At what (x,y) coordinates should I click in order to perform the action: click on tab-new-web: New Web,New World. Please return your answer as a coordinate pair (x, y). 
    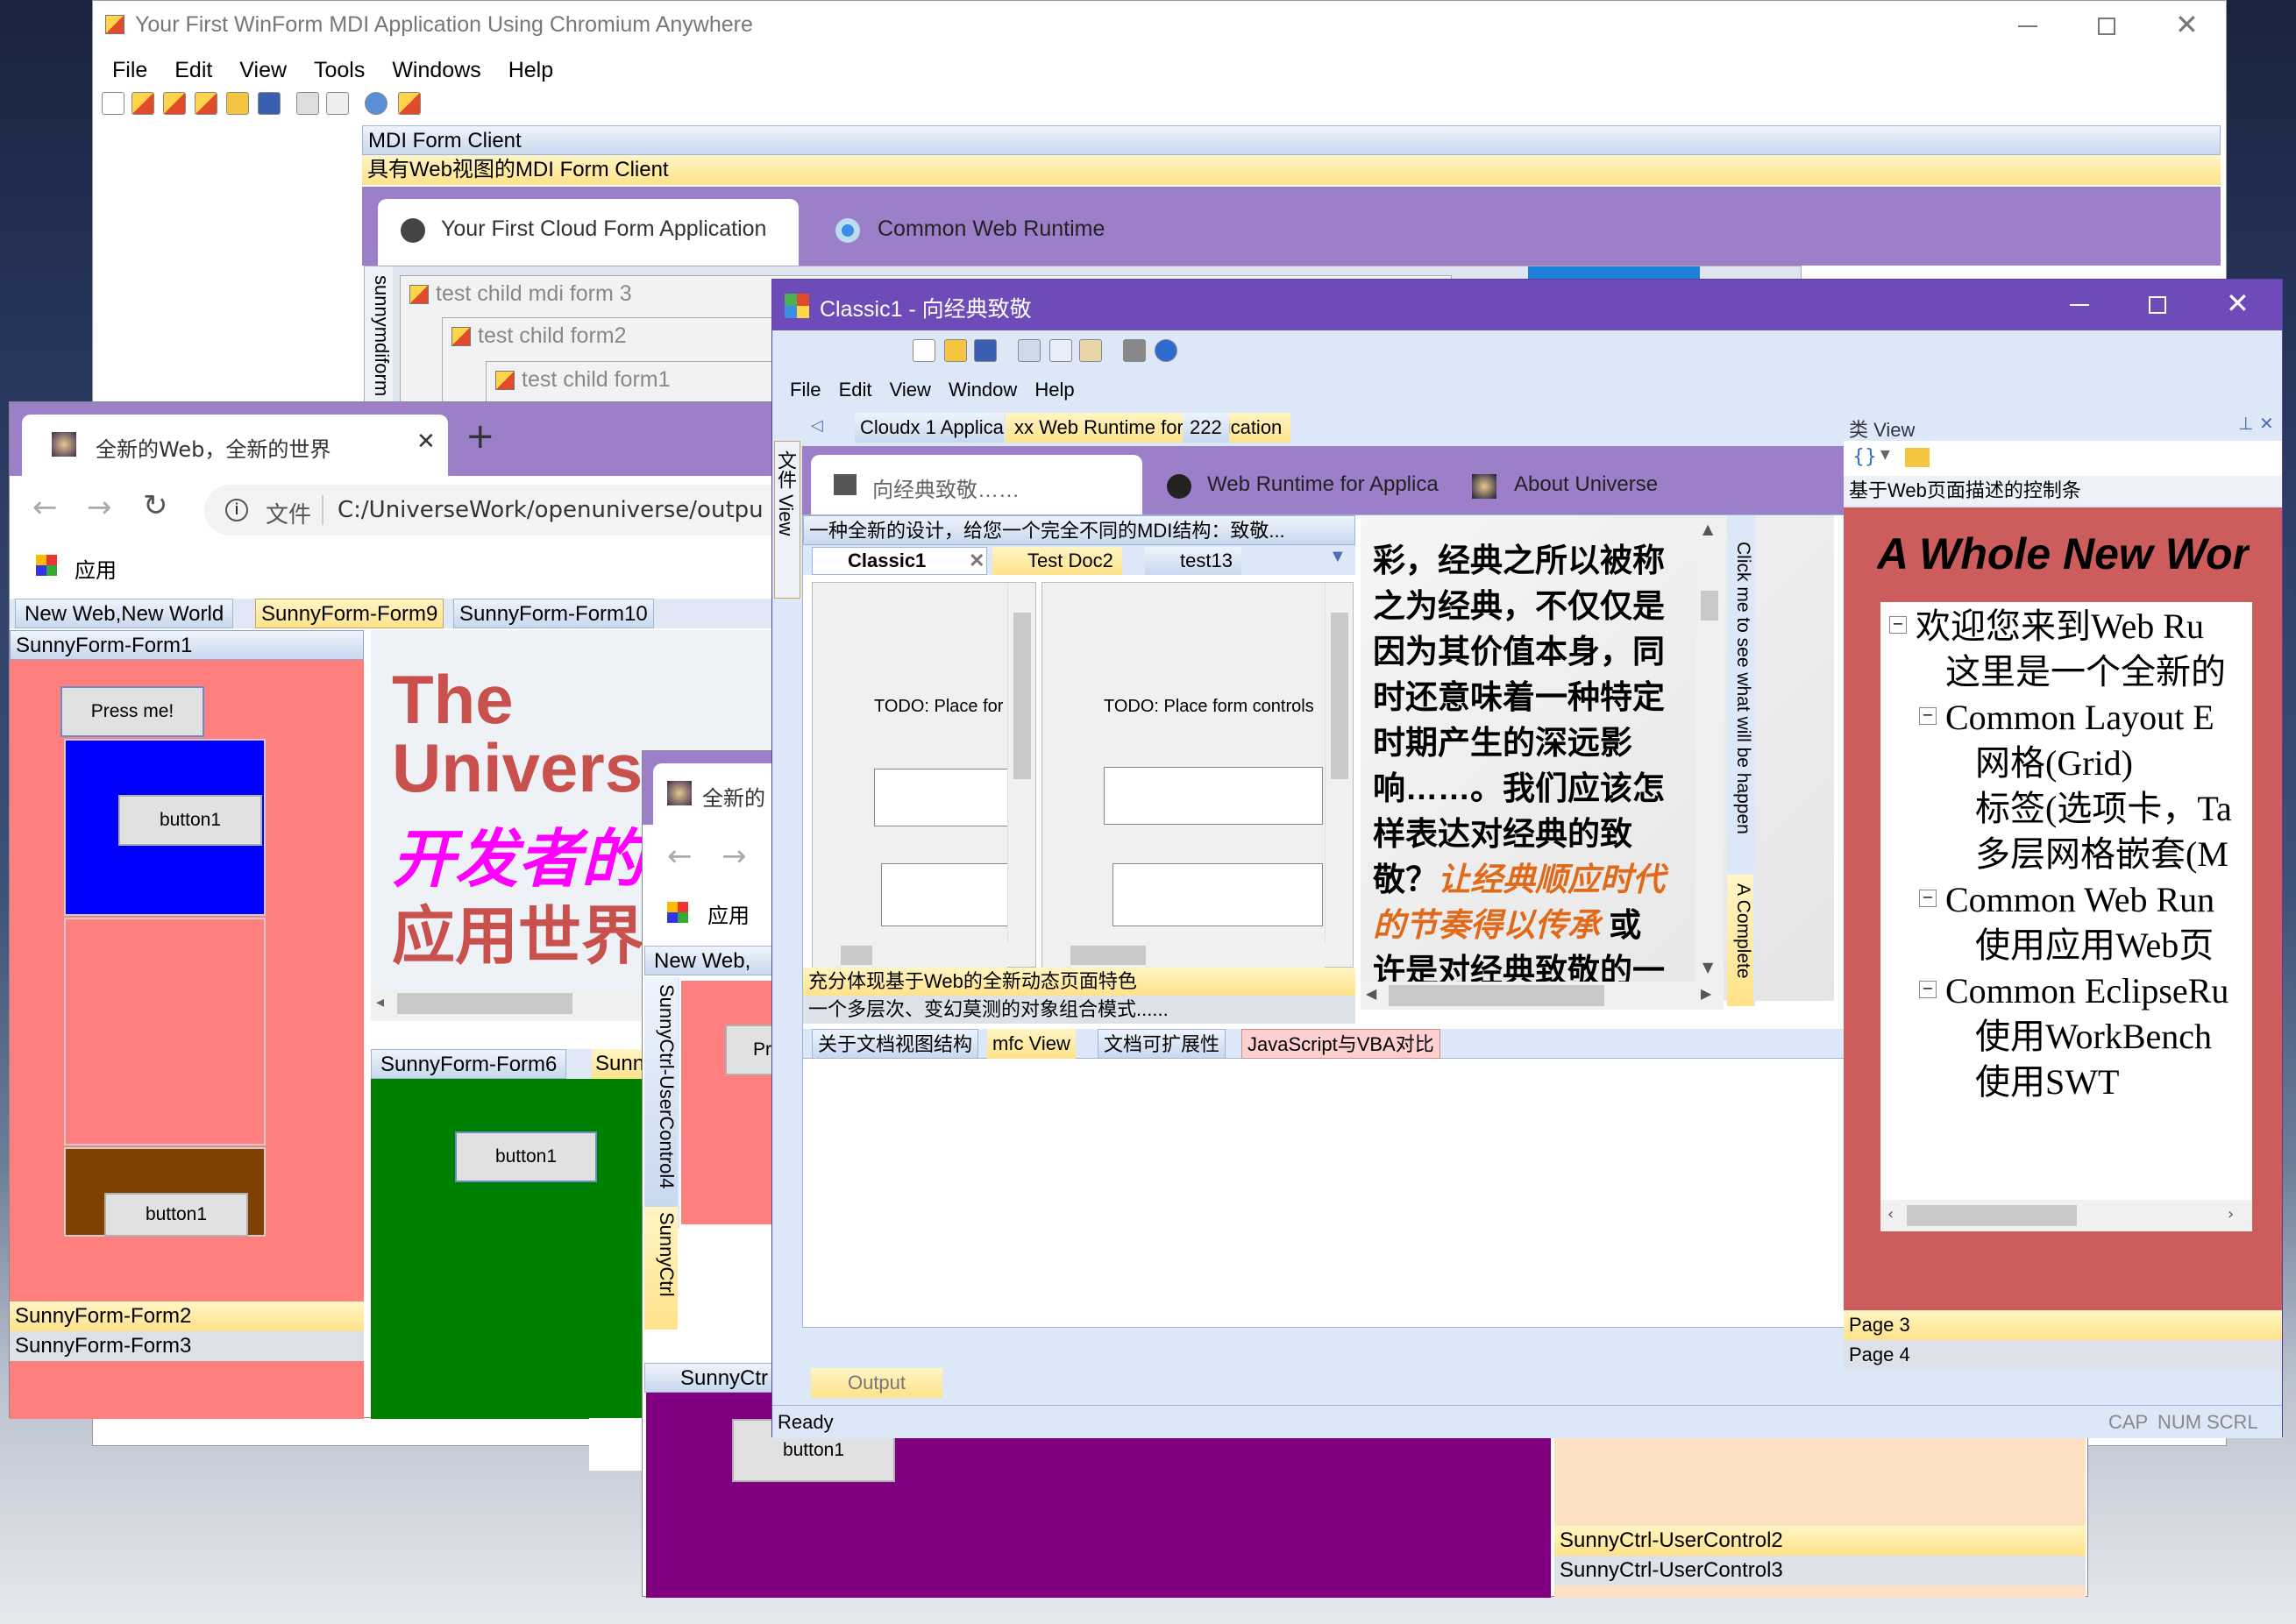
    Looking at the image, I should click on (124, 613).